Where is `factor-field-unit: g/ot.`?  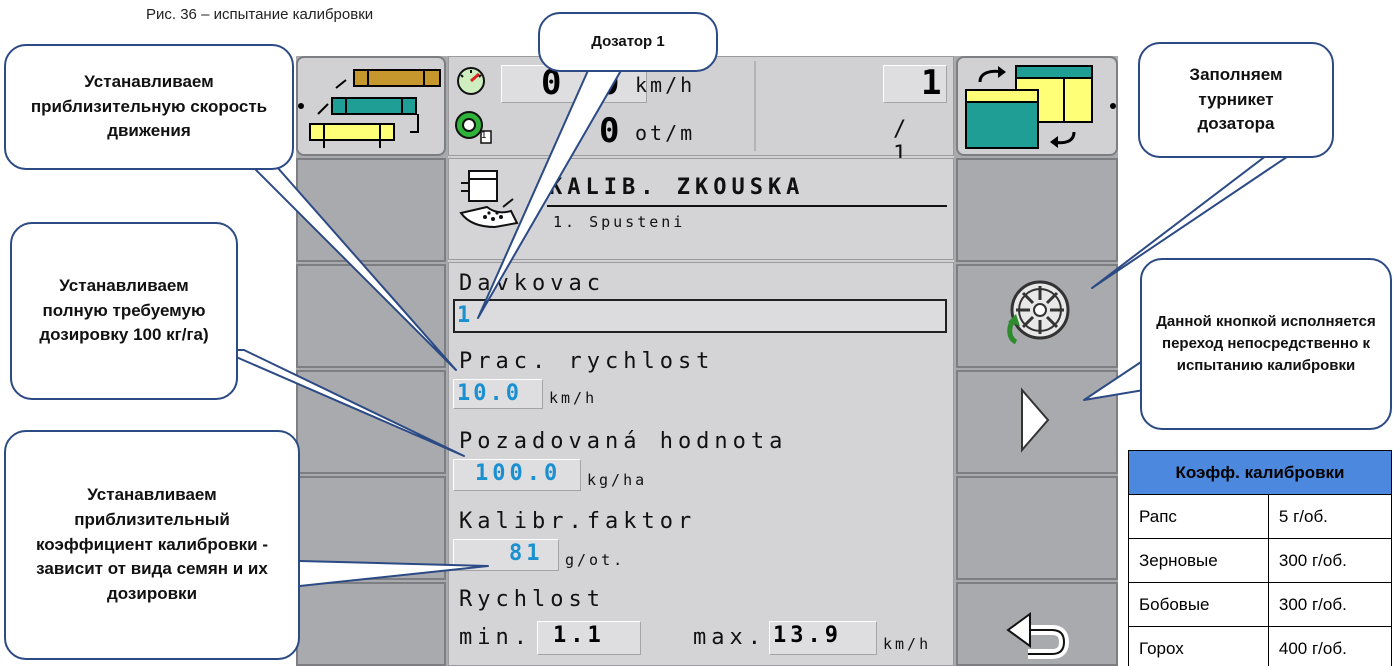
factor-field-unit: g/ot. is located at coordinates (595, 560).